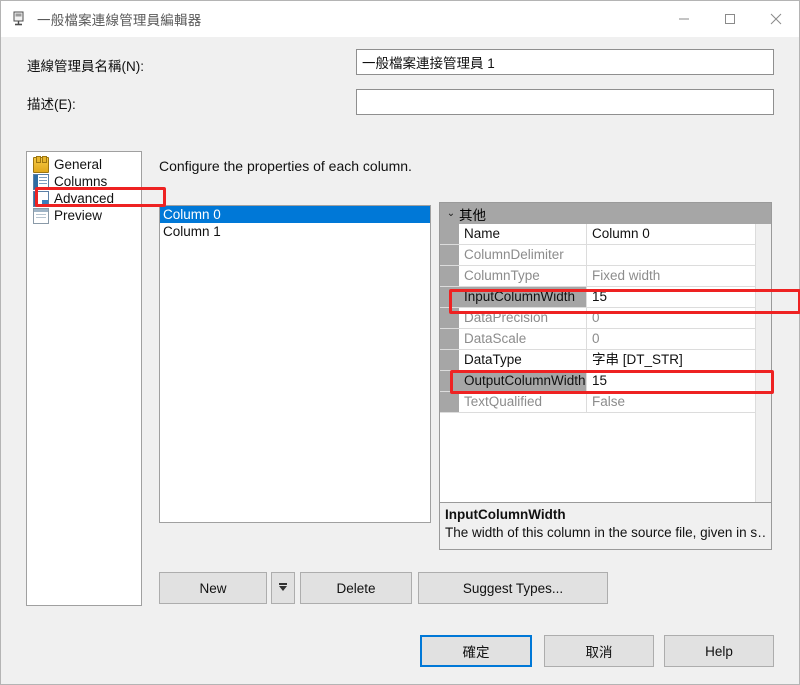 This screenshot has height=685, width=800. I want to click on table-row: DataPrecision 0, so click(605, 318).